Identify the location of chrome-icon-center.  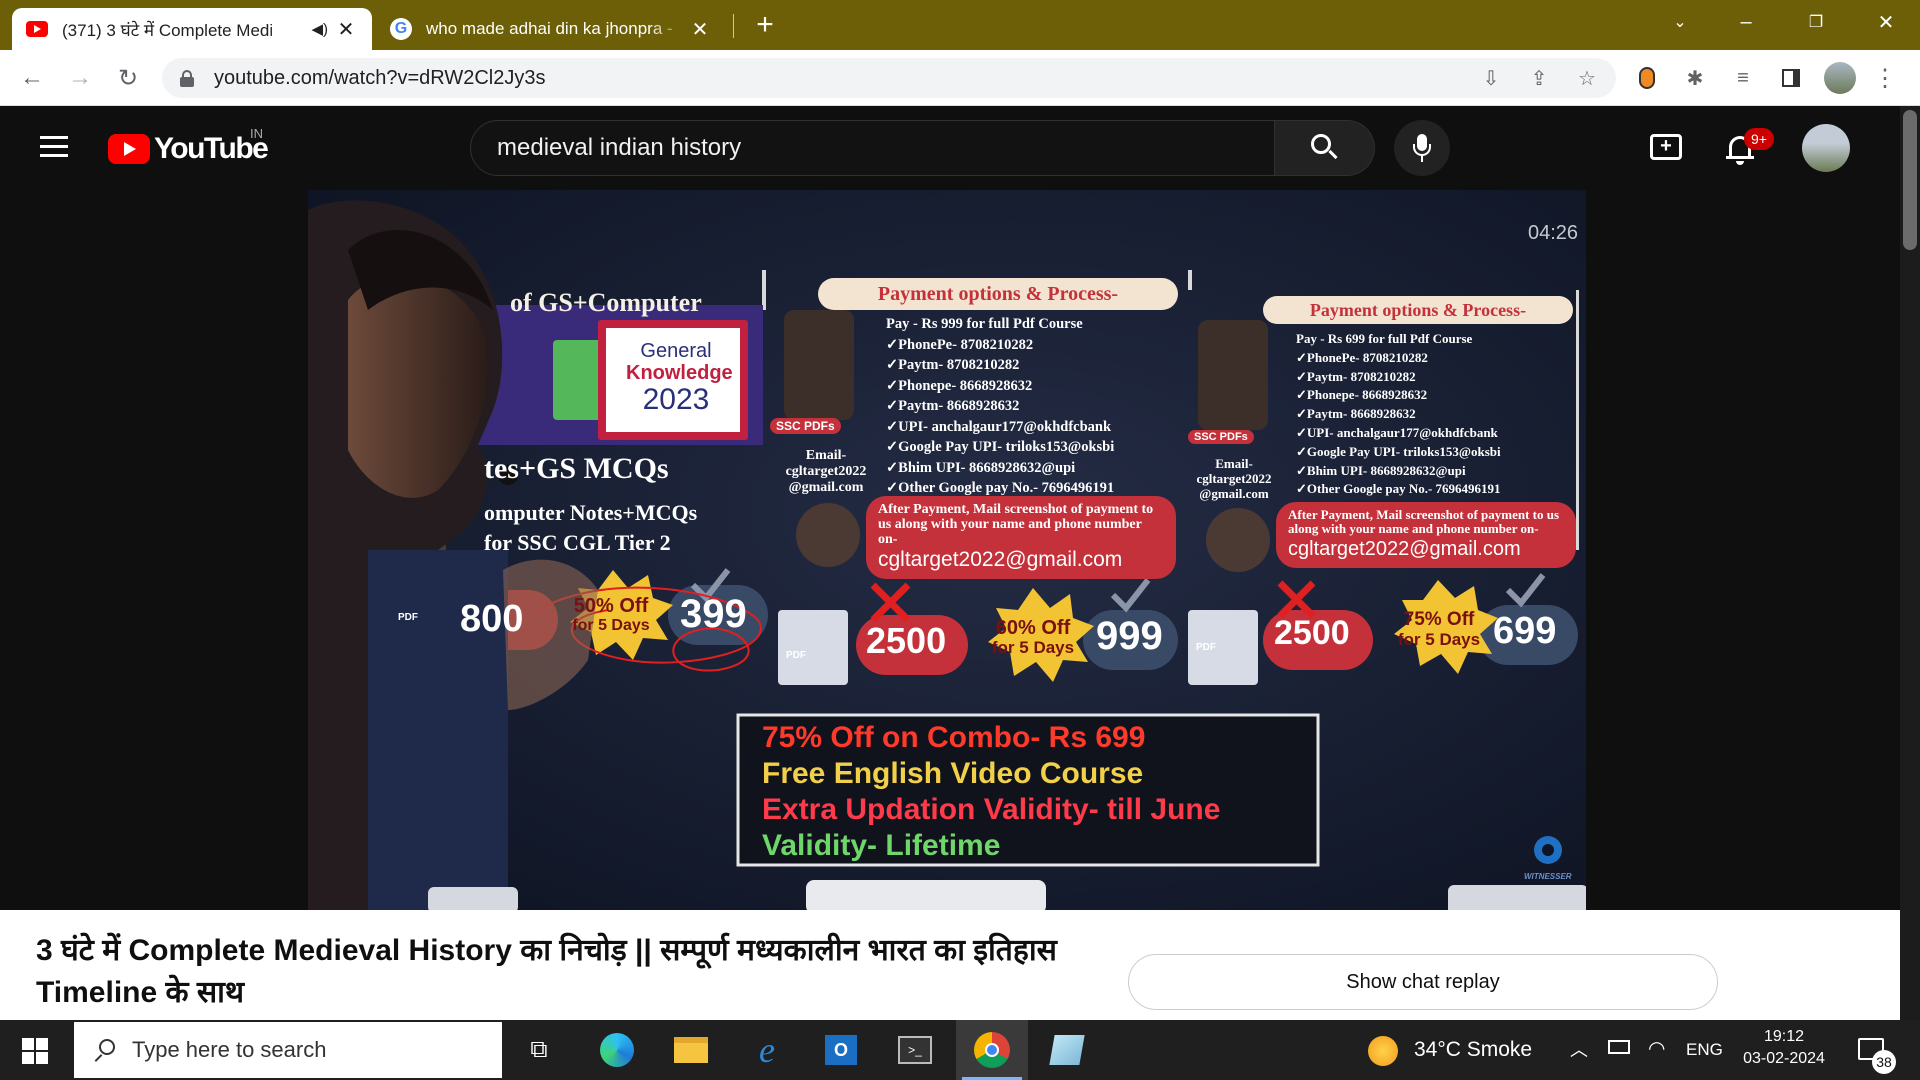
(992, 1050).